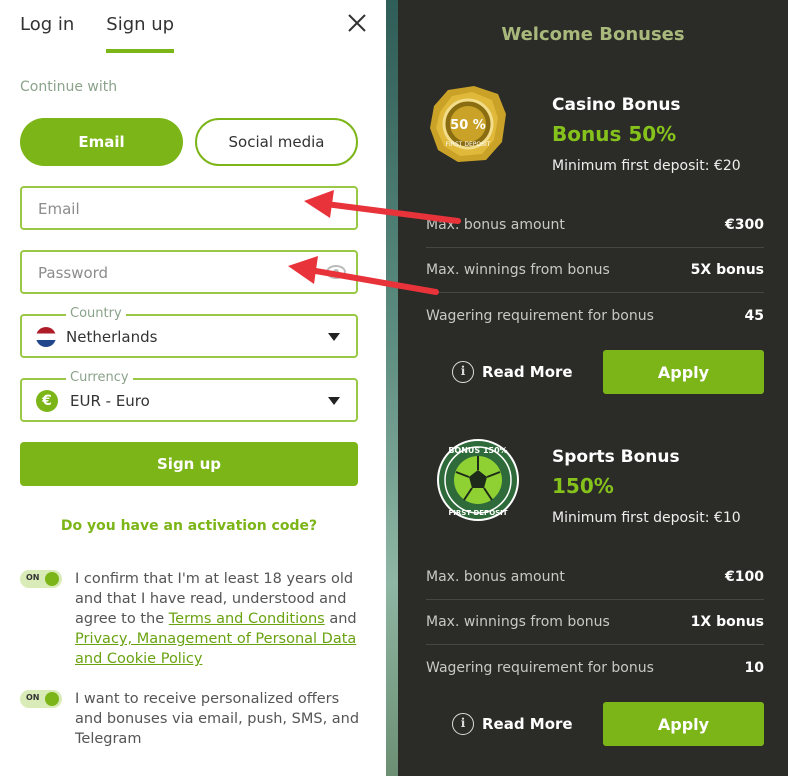 Image resolution: width=788 pixels, height=776 pixels. Describe the element at coordinates (357, 23) in the screenshot. I see `close-icon` at that location.